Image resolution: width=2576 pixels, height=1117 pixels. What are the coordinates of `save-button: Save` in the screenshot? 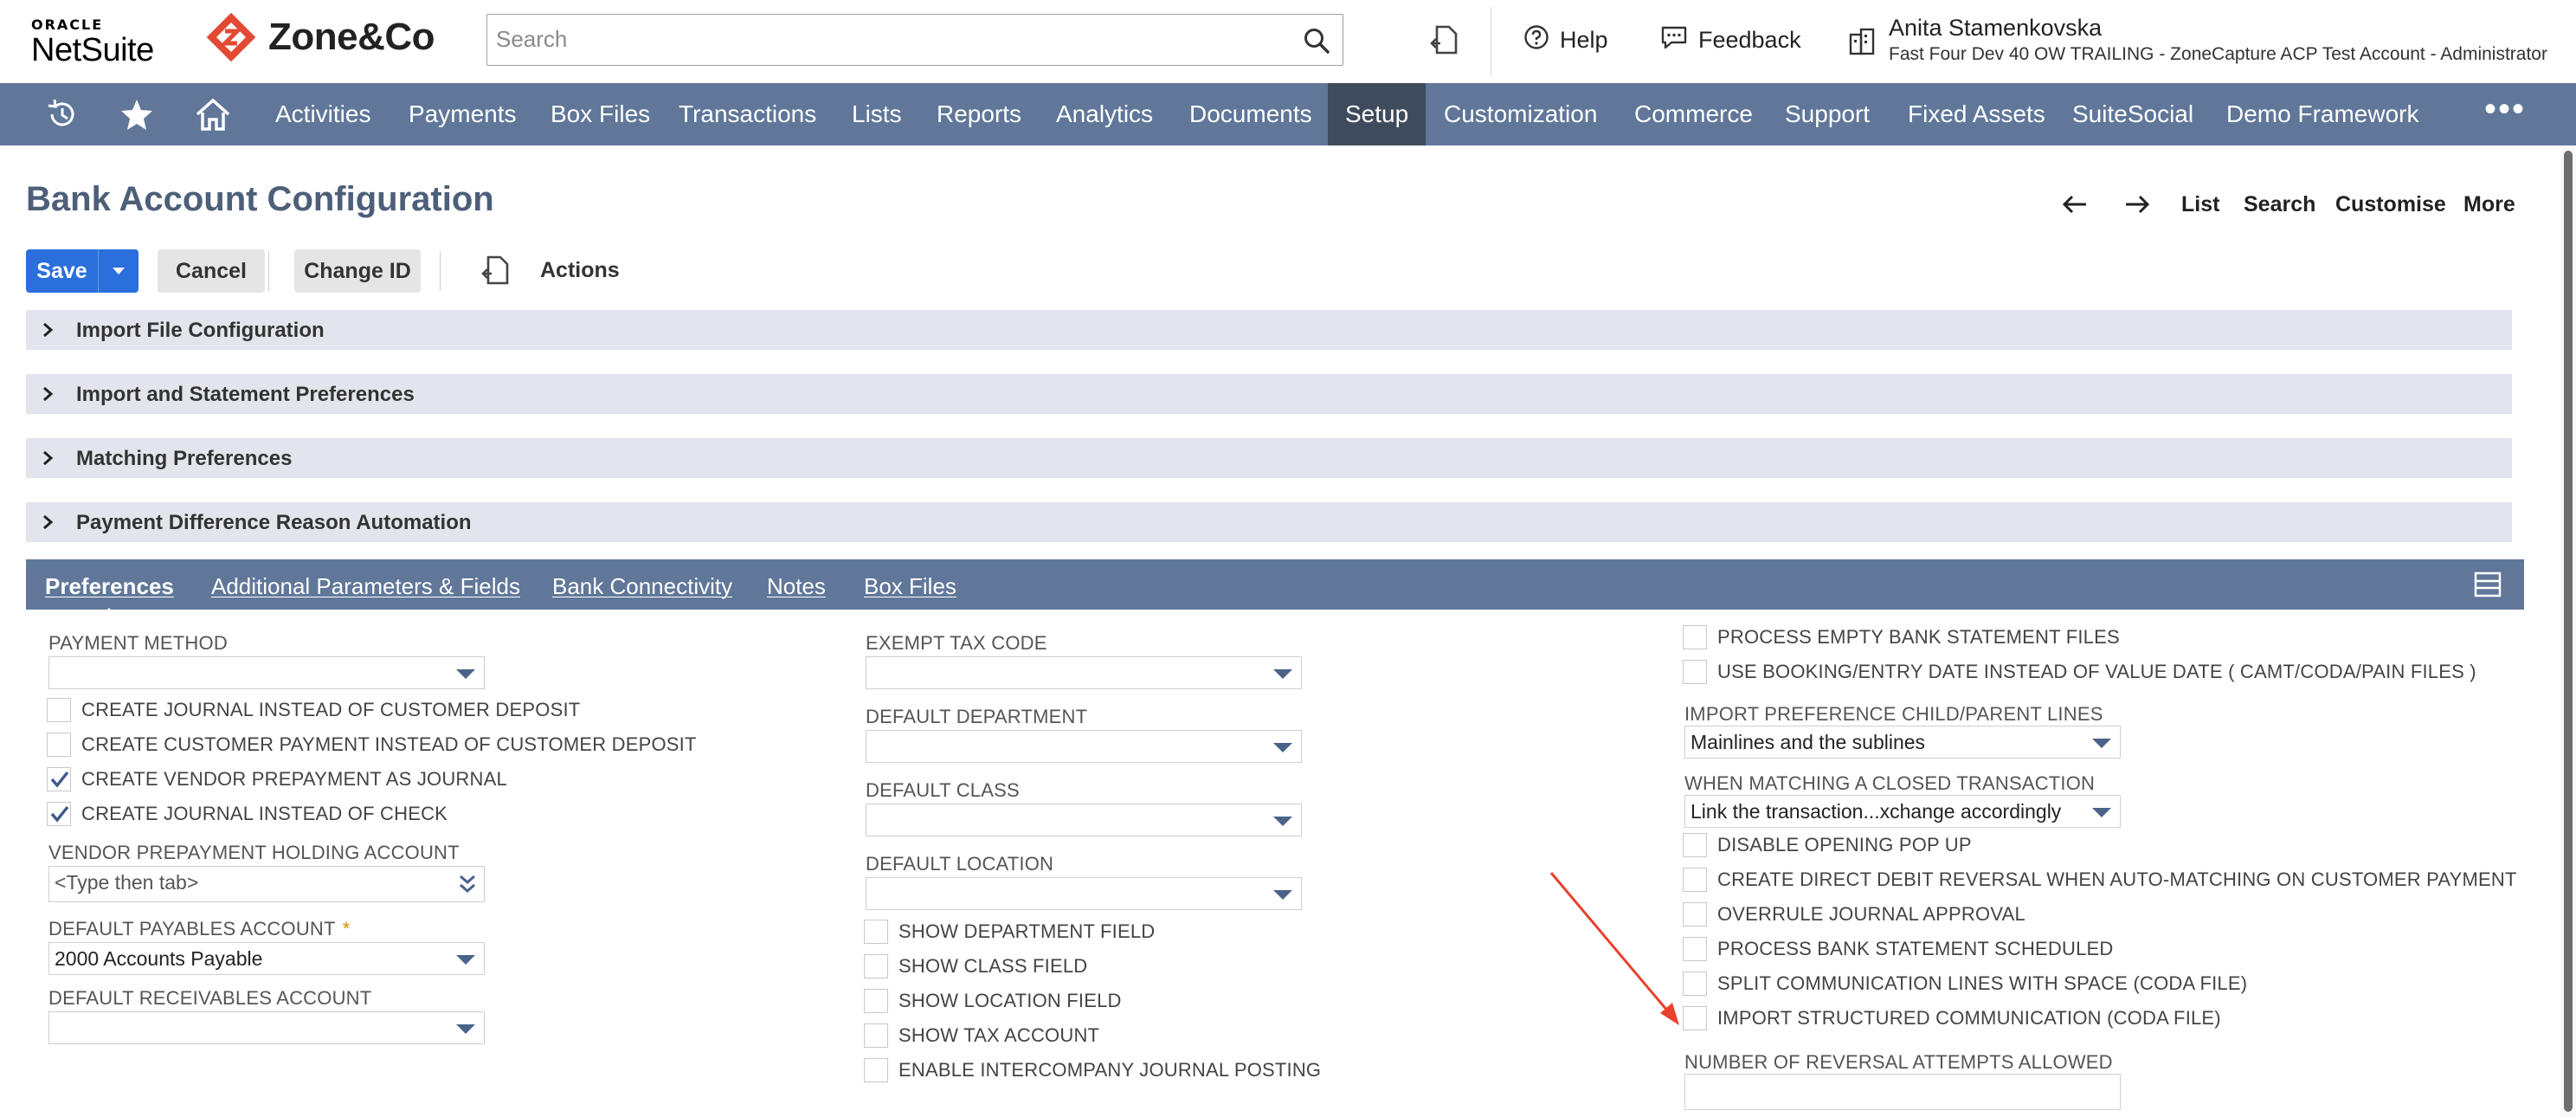 It's located at (62, 271).